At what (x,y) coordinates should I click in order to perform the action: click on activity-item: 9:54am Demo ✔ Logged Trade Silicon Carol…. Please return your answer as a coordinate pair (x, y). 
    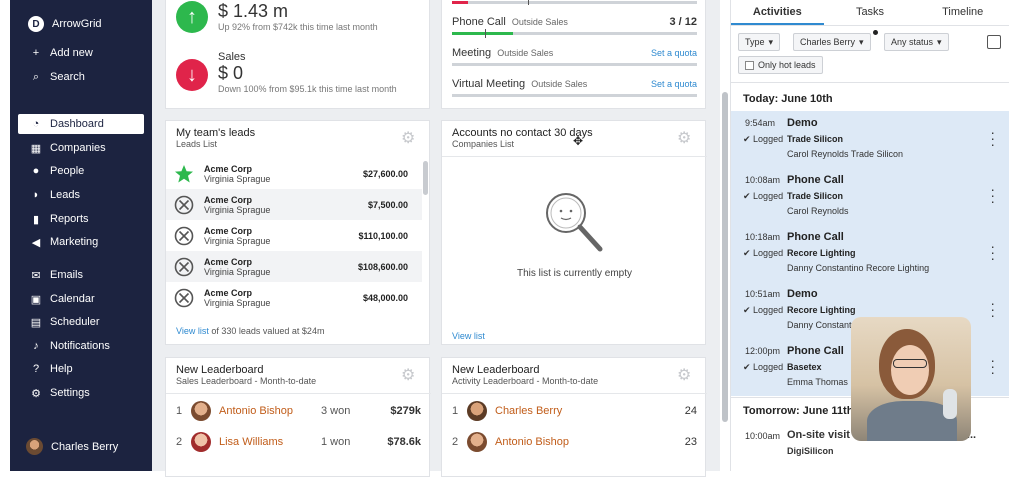
    Looking at the image, I should click on (870, 139).